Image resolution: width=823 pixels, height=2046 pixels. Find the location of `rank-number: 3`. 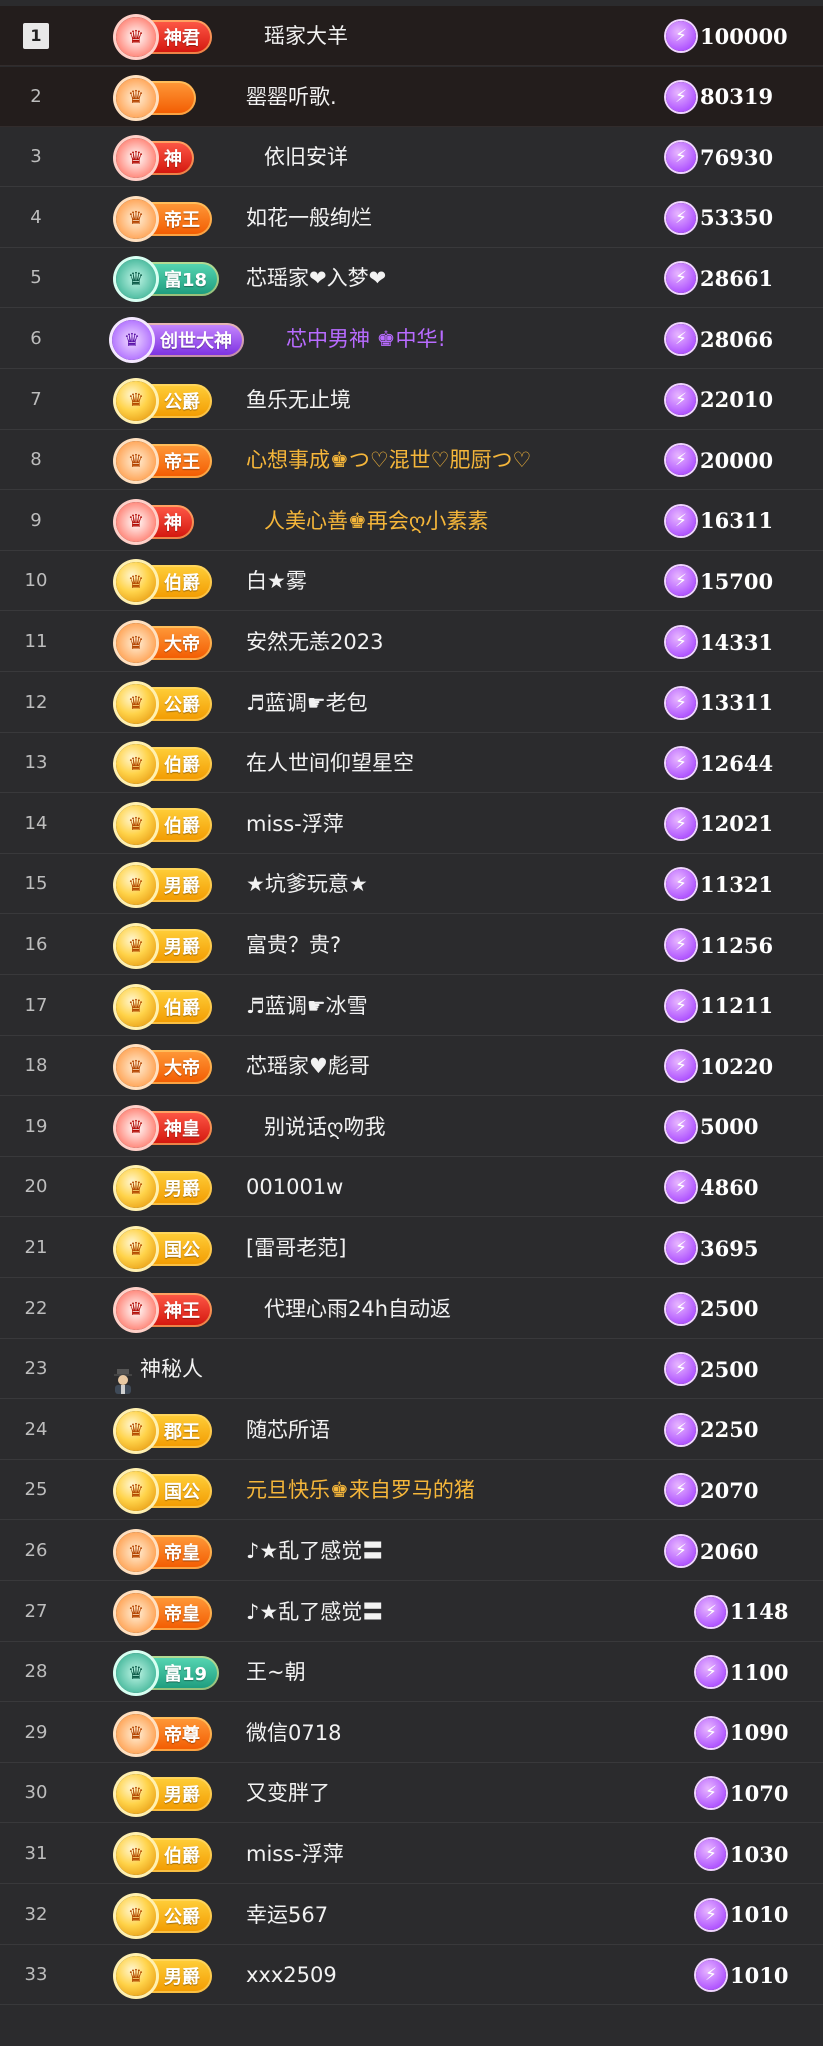

rank-number: 3 is located at coordinates (36, 157).